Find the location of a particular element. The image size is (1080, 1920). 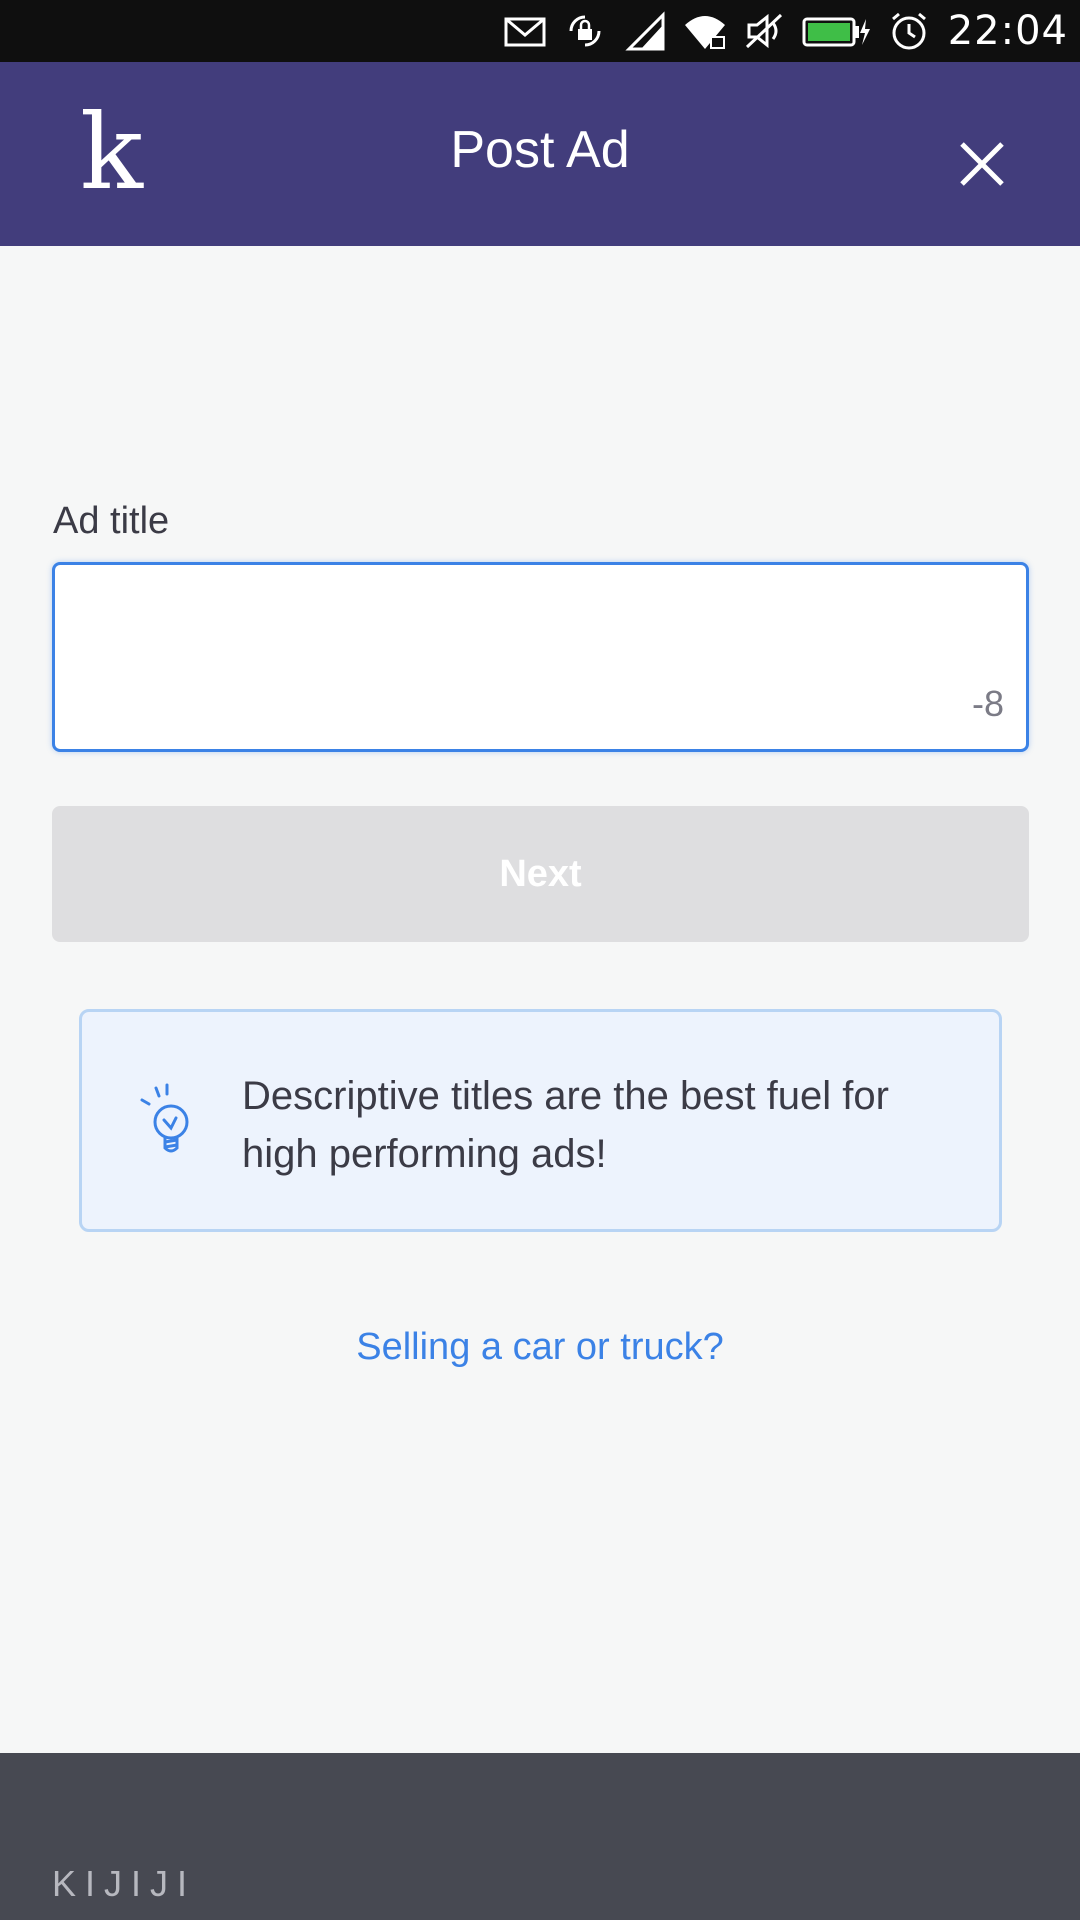

page-title: Post Ad is located at coordinates (540, 150).